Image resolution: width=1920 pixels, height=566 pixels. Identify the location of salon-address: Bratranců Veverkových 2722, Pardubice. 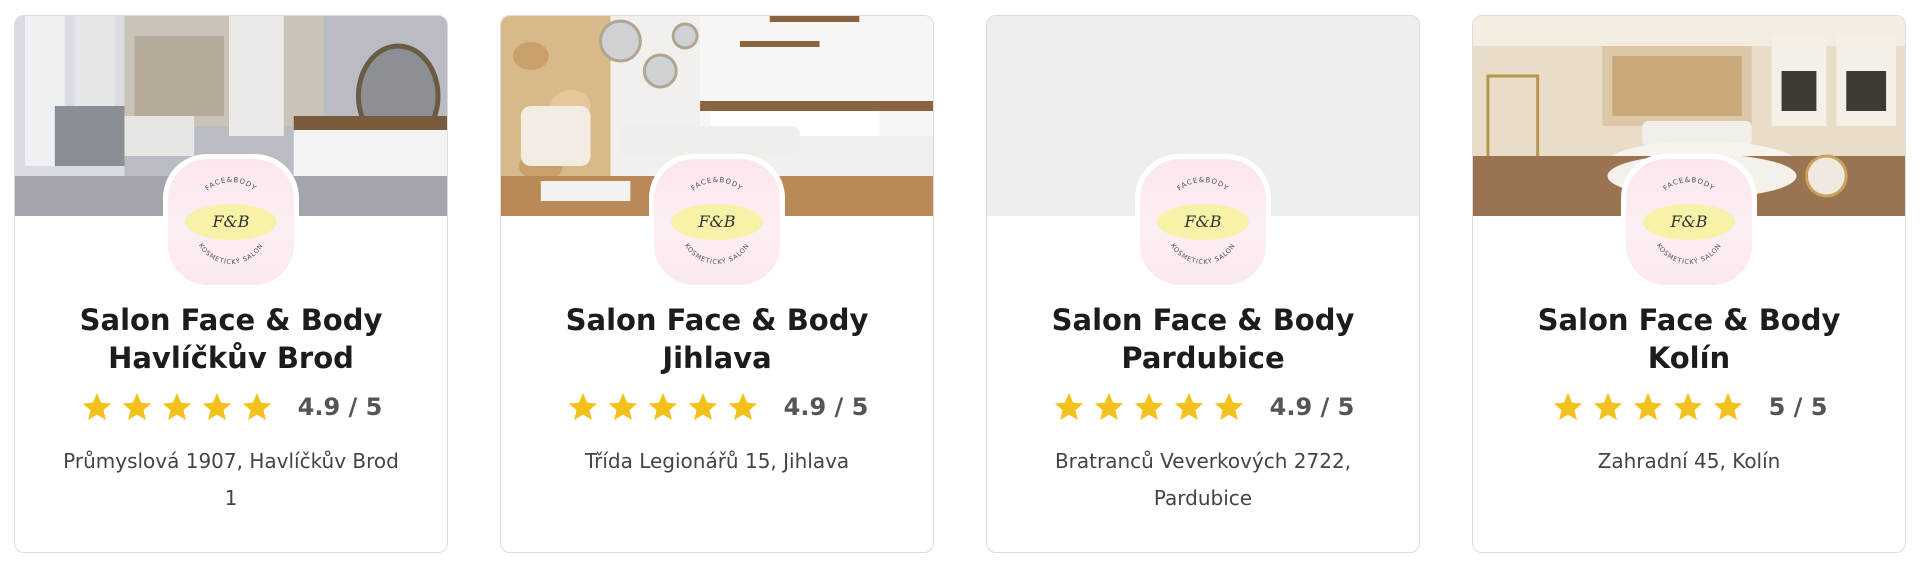
(1203, 479).